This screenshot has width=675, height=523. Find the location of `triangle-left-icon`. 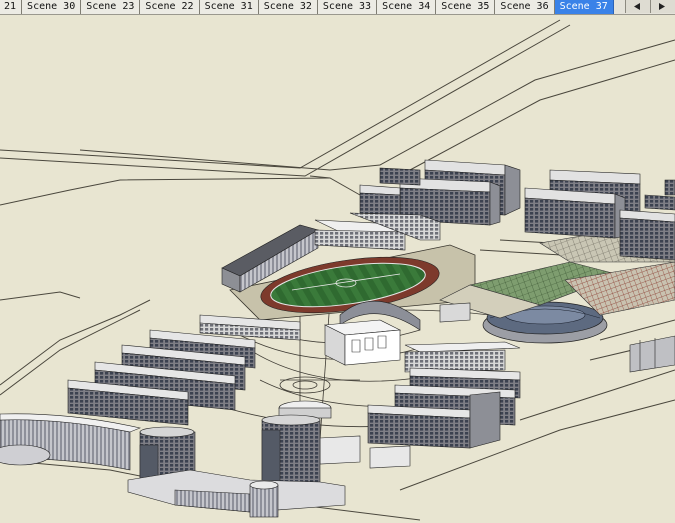

triangle-left-icon is located at coordinates (637, 6).